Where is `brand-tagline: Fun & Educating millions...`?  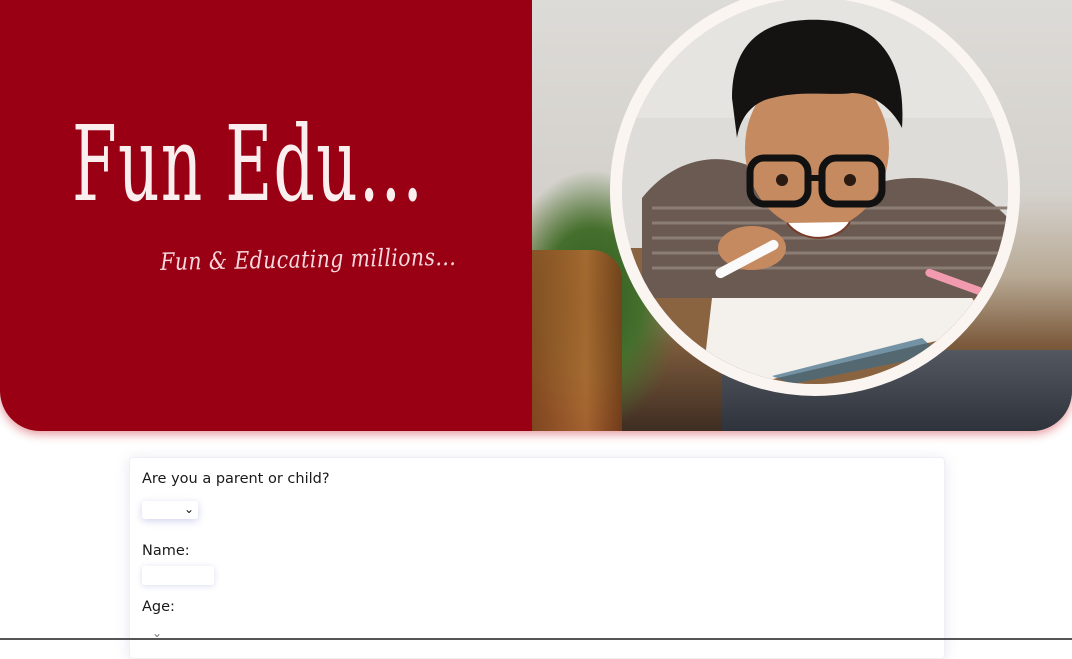
brand-tagline: Fun & Educating millions... is located at coordinates (308, 259).